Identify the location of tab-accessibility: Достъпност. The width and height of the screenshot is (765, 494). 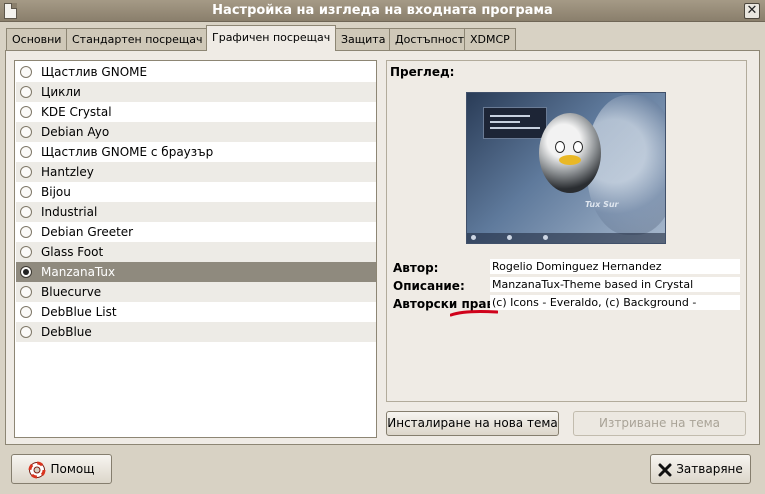
(430, 39).